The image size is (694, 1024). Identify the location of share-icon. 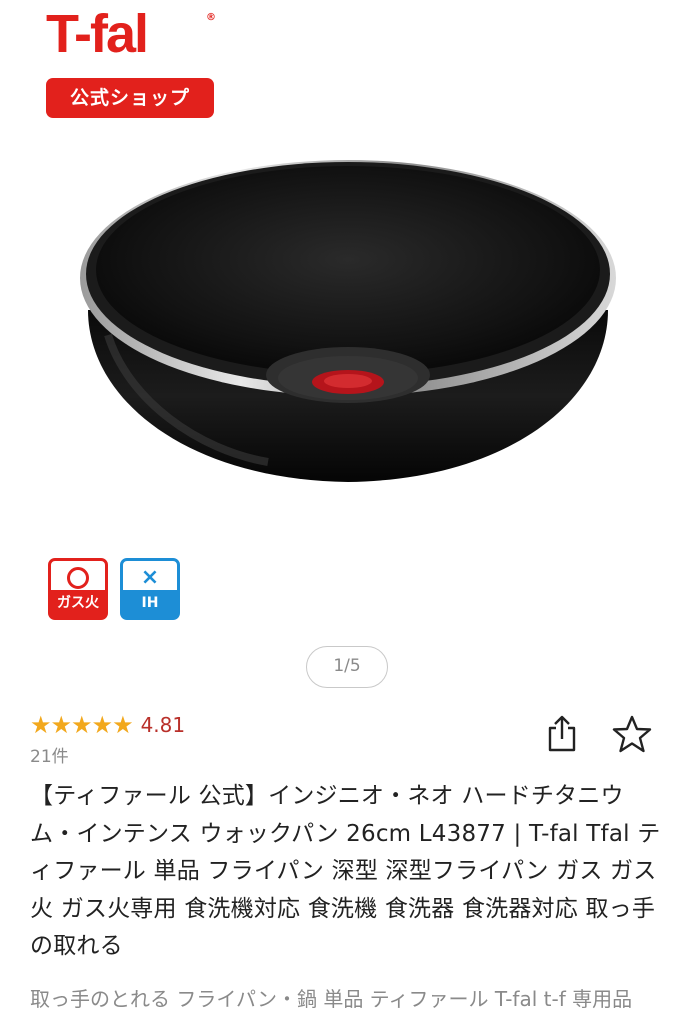
(562, 734).